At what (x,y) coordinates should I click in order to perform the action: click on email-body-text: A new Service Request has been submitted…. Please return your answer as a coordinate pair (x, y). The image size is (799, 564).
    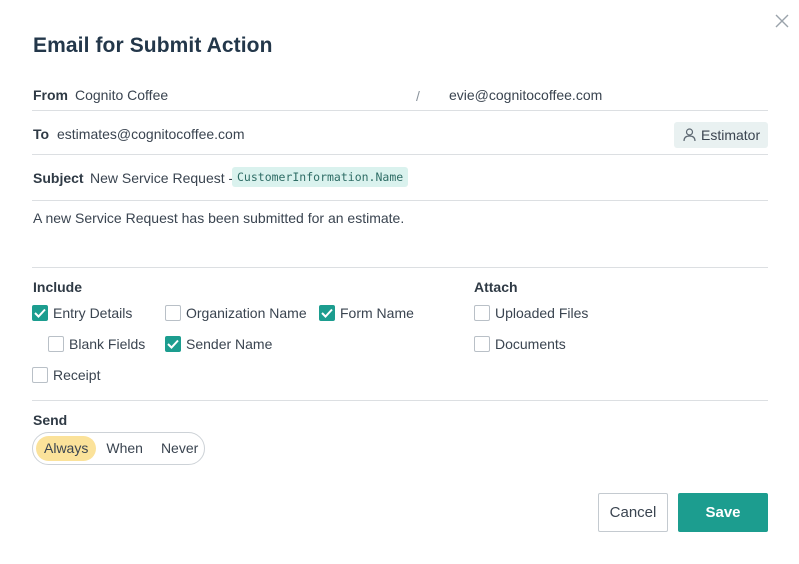
    Looking at the image, I should click on (218, 218).